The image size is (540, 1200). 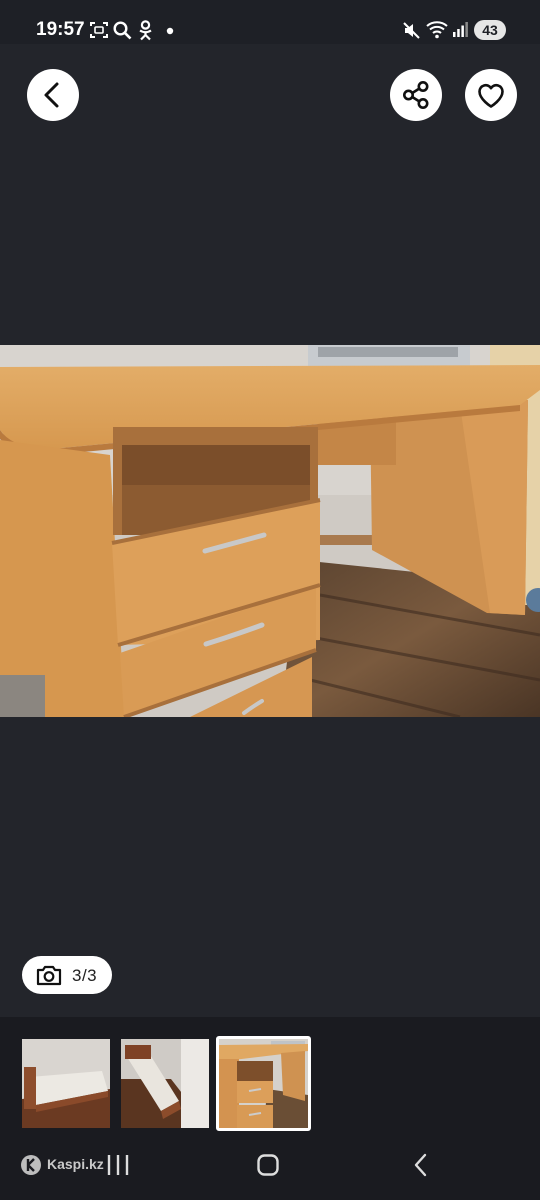 What do you see at coordinates (31, 1165) in the screenshot?
I see `kaspi-logo-icon` at bounding box center [31, 1165].